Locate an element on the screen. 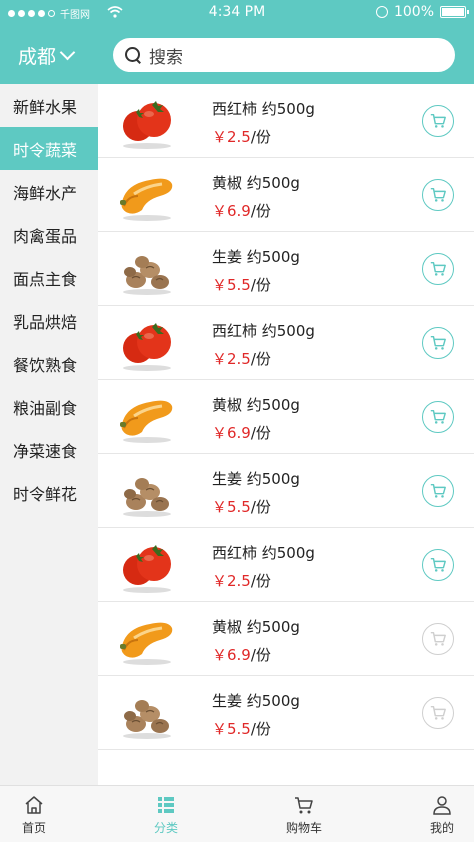  battery-icon is located at coordinates (454, 12).